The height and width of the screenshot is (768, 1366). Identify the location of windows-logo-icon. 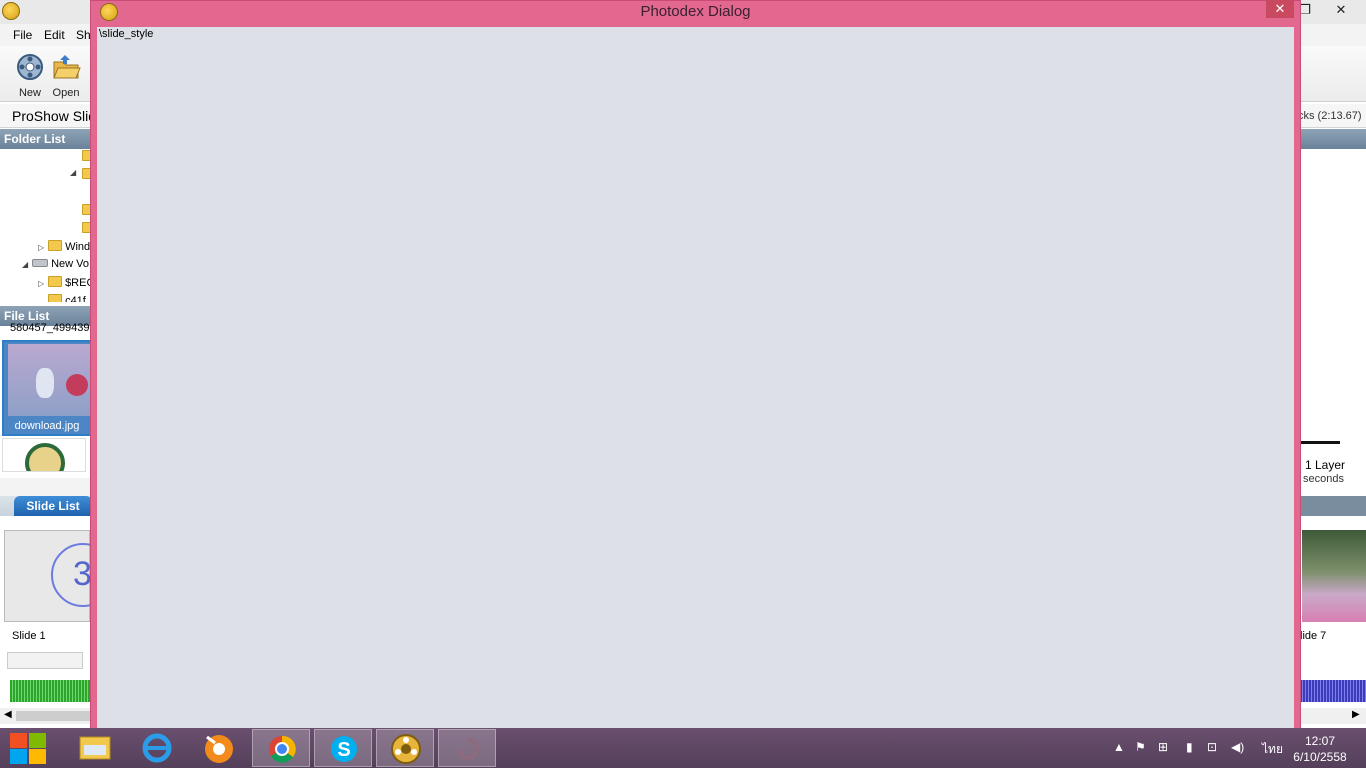
(28, 748).